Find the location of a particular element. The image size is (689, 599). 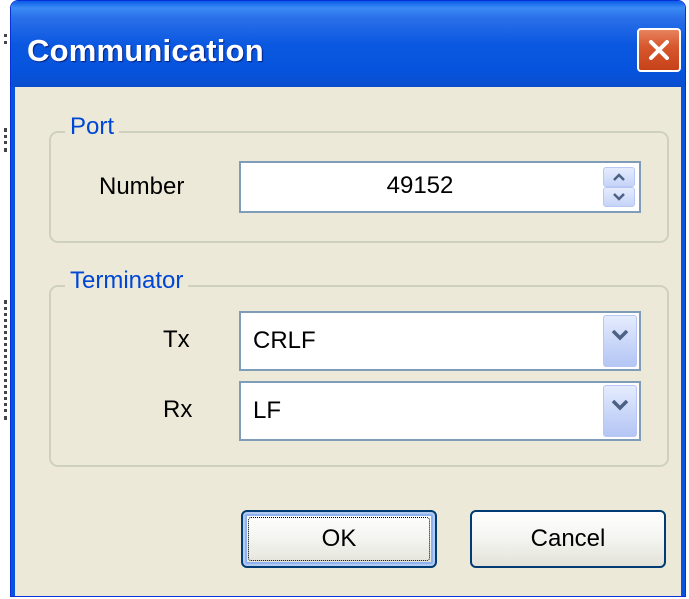

port-number-spinner: 49152 is located at coordinates (440, 187).